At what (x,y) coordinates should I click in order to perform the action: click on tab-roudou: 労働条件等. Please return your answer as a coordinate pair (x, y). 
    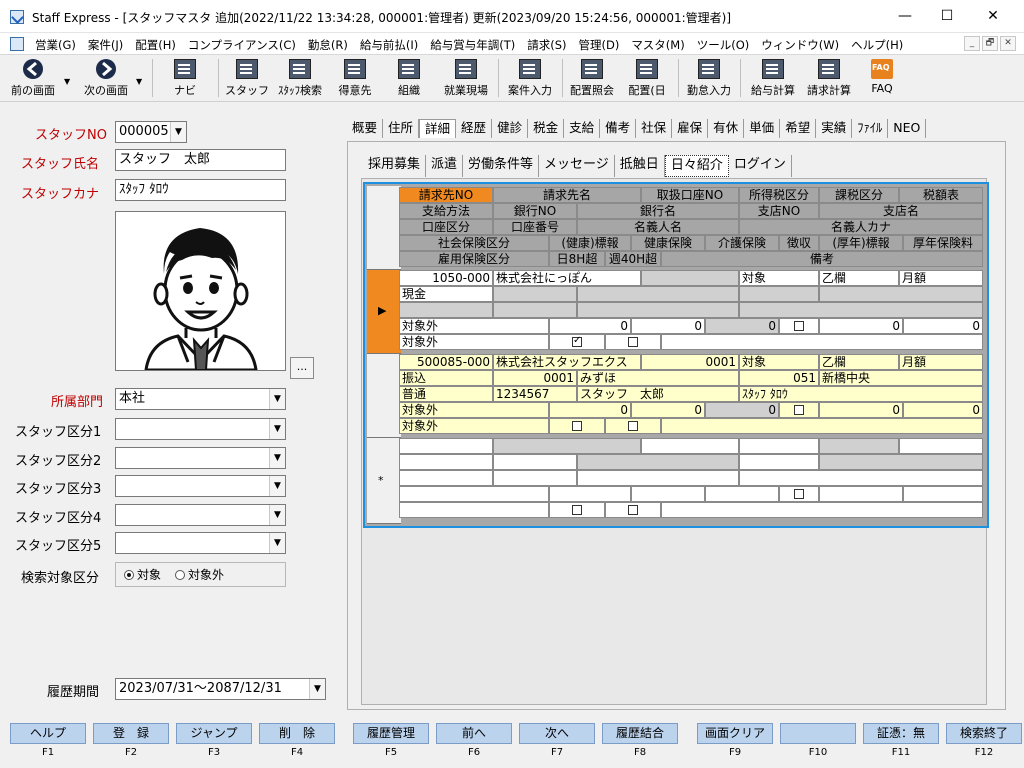
    Looking at the image, I should click on (501, 166).